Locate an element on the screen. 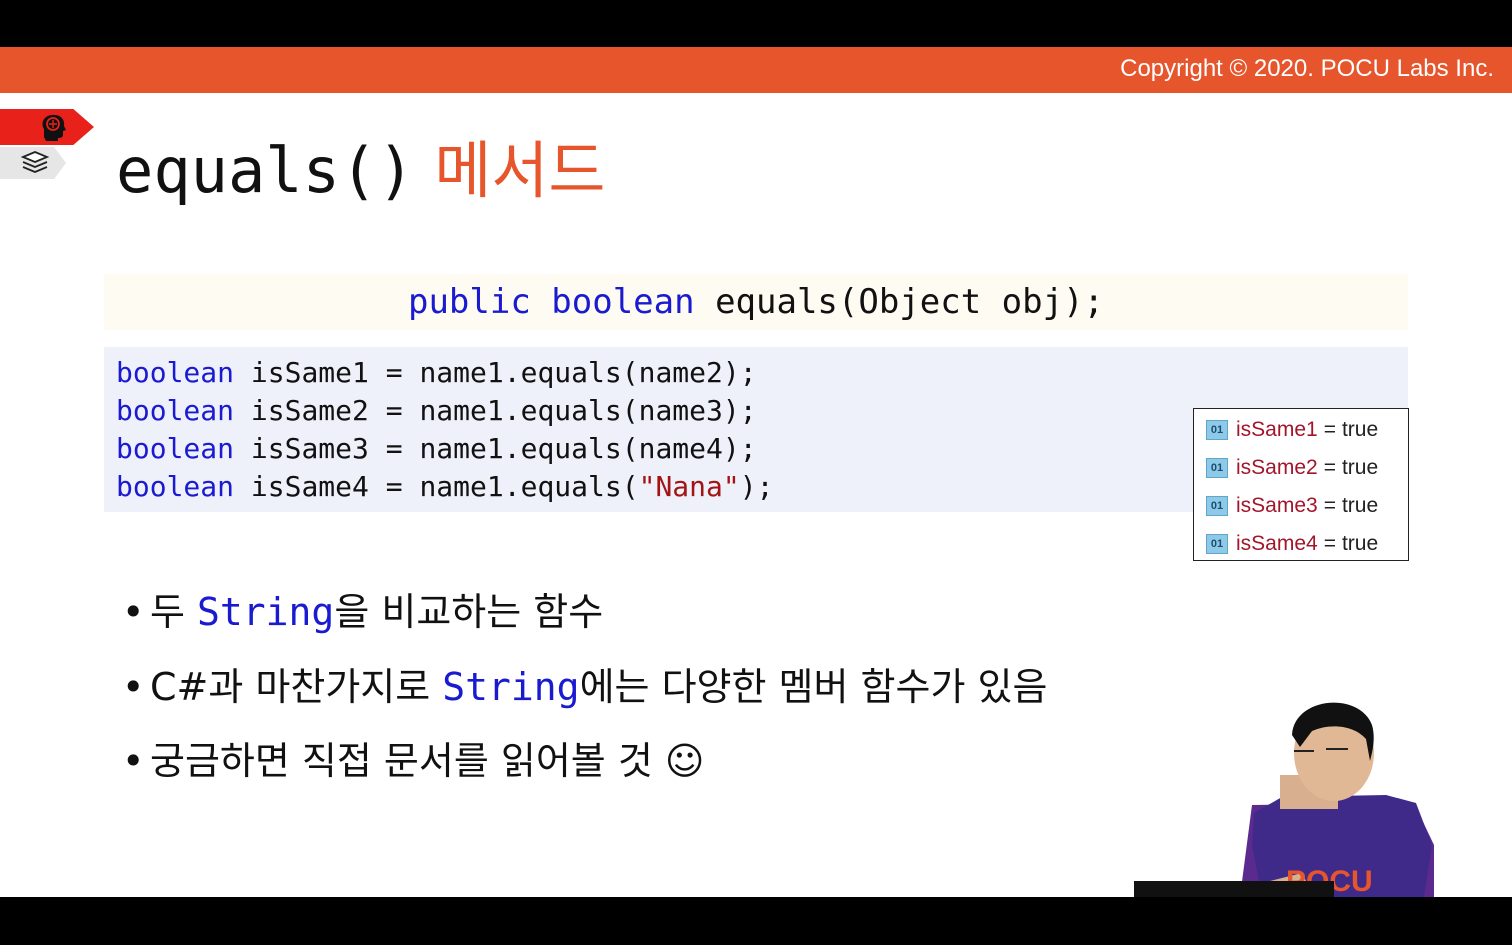 This screenshot has width=1512, height=945. bullet-text: C#과 마찬가지로 is located at coordinates (296, 687).